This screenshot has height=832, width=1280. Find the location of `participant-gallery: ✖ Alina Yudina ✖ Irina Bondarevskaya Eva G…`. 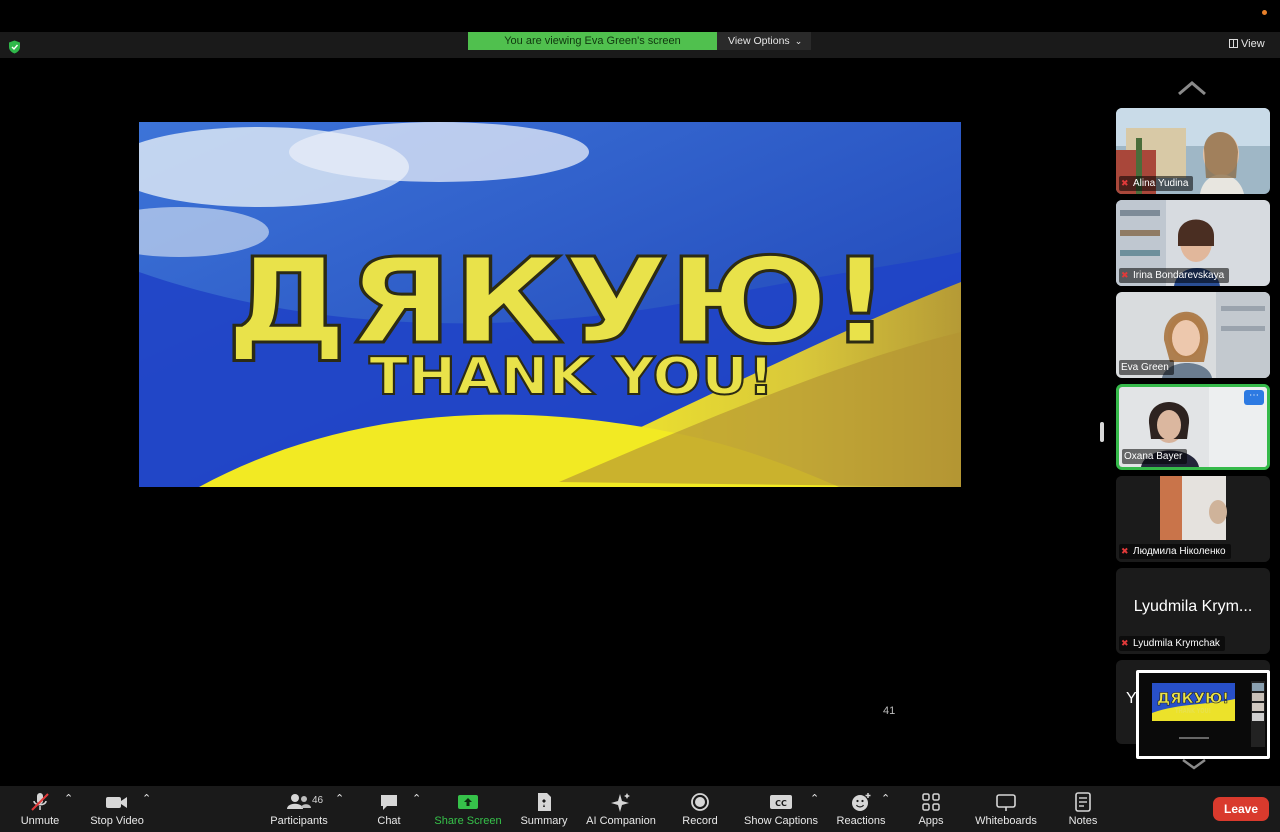

participant-gallery: ✖ Alina Yudina ✖ Irina Bondarevskaya Eva G… is located at coordinates (1194, 423).